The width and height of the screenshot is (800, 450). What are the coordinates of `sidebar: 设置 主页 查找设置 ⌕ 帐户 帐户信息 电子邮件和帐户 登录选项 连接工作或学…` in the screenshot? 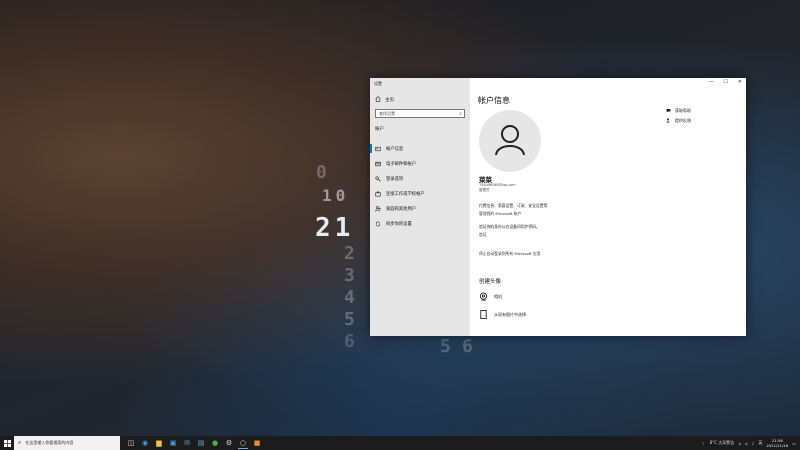 It's located at (420, 207).